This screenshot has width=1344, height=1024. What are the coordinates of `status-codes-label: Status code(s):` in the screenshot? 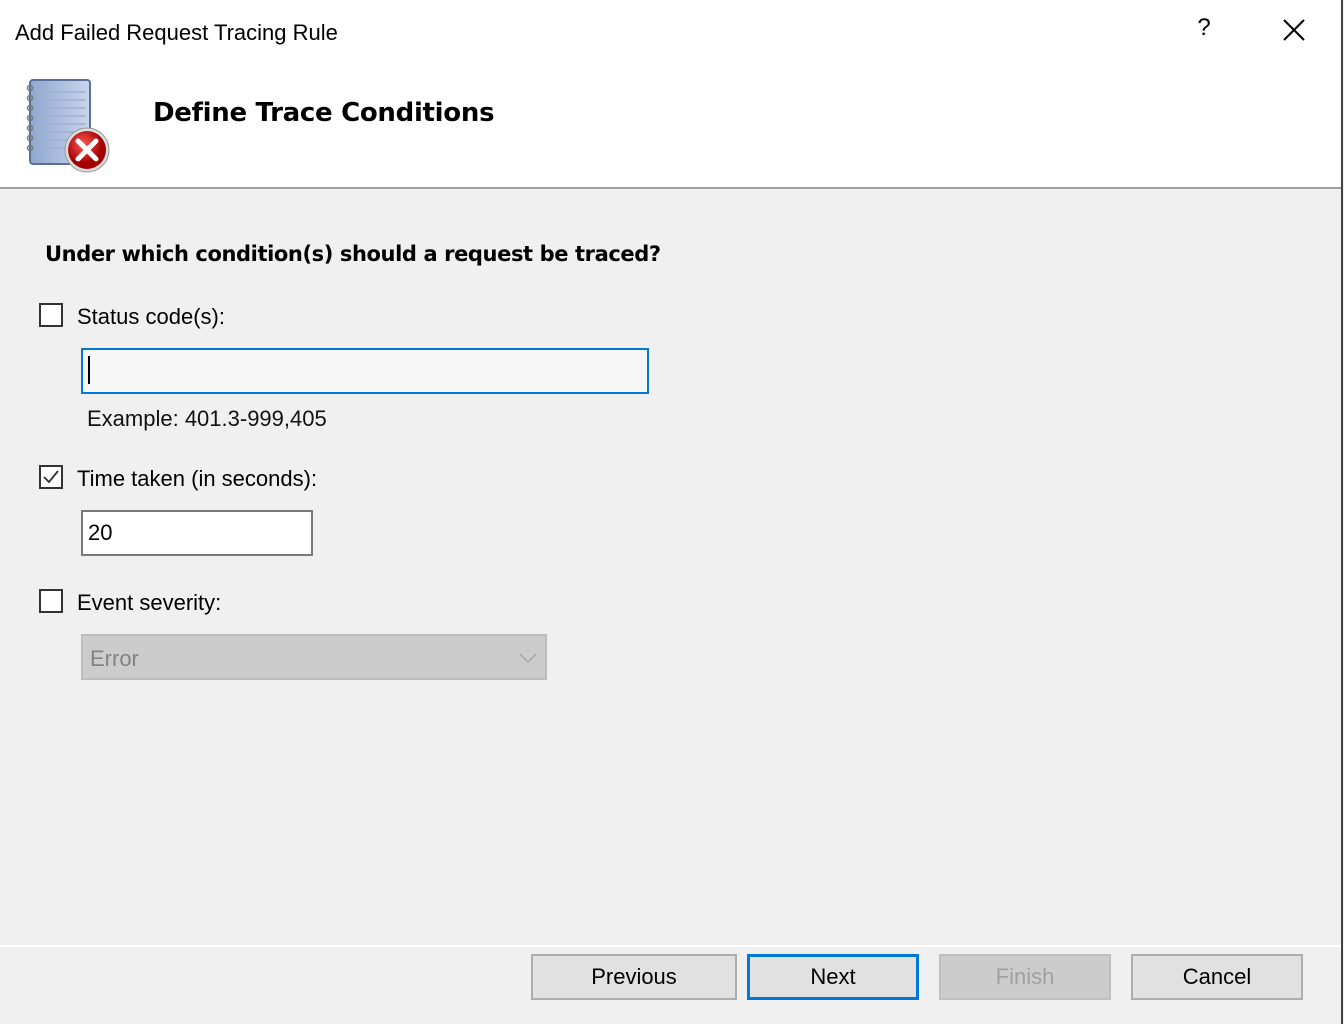 It's located at (151, 316).